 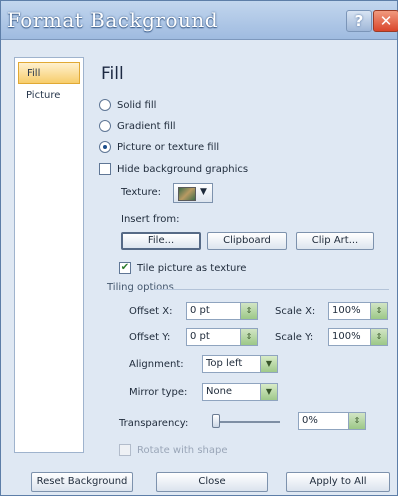 What do you see at coordinates (224, 363) in the screenshot?
I see `alignment-value: Top left` at bounding box center [224, 363].